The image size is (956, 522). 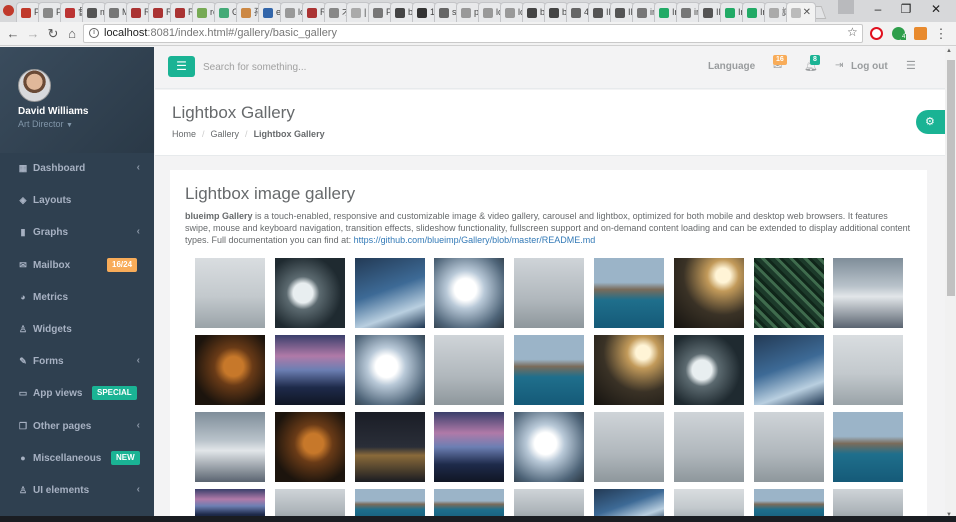 I want to click on breadcrumb-gallery: Gallery, so click(x=225, y=134).